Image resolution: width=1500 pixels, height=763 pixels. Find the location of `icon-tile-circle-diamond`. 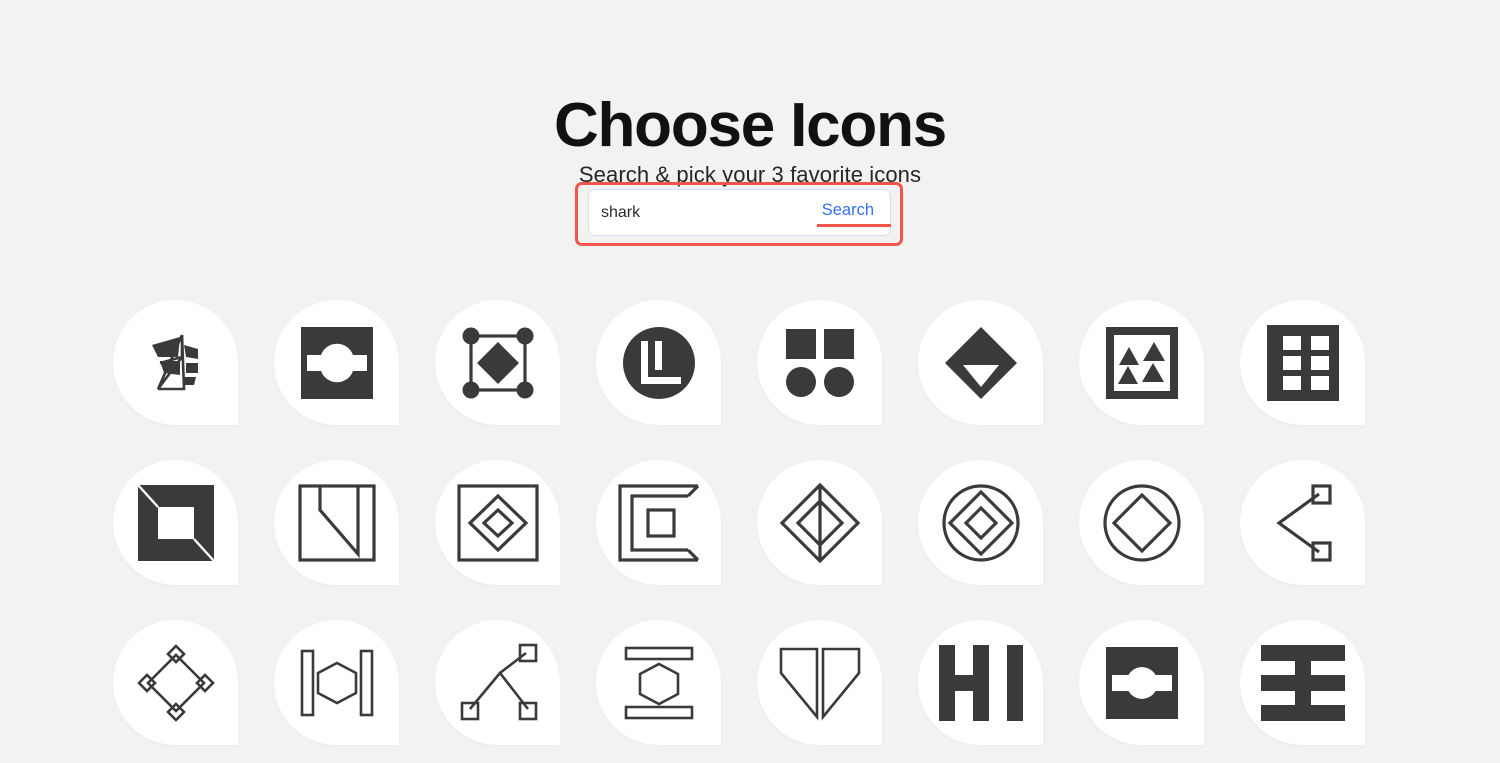

icon-tile-circle-diamond is located at coordinates (1141, 522).